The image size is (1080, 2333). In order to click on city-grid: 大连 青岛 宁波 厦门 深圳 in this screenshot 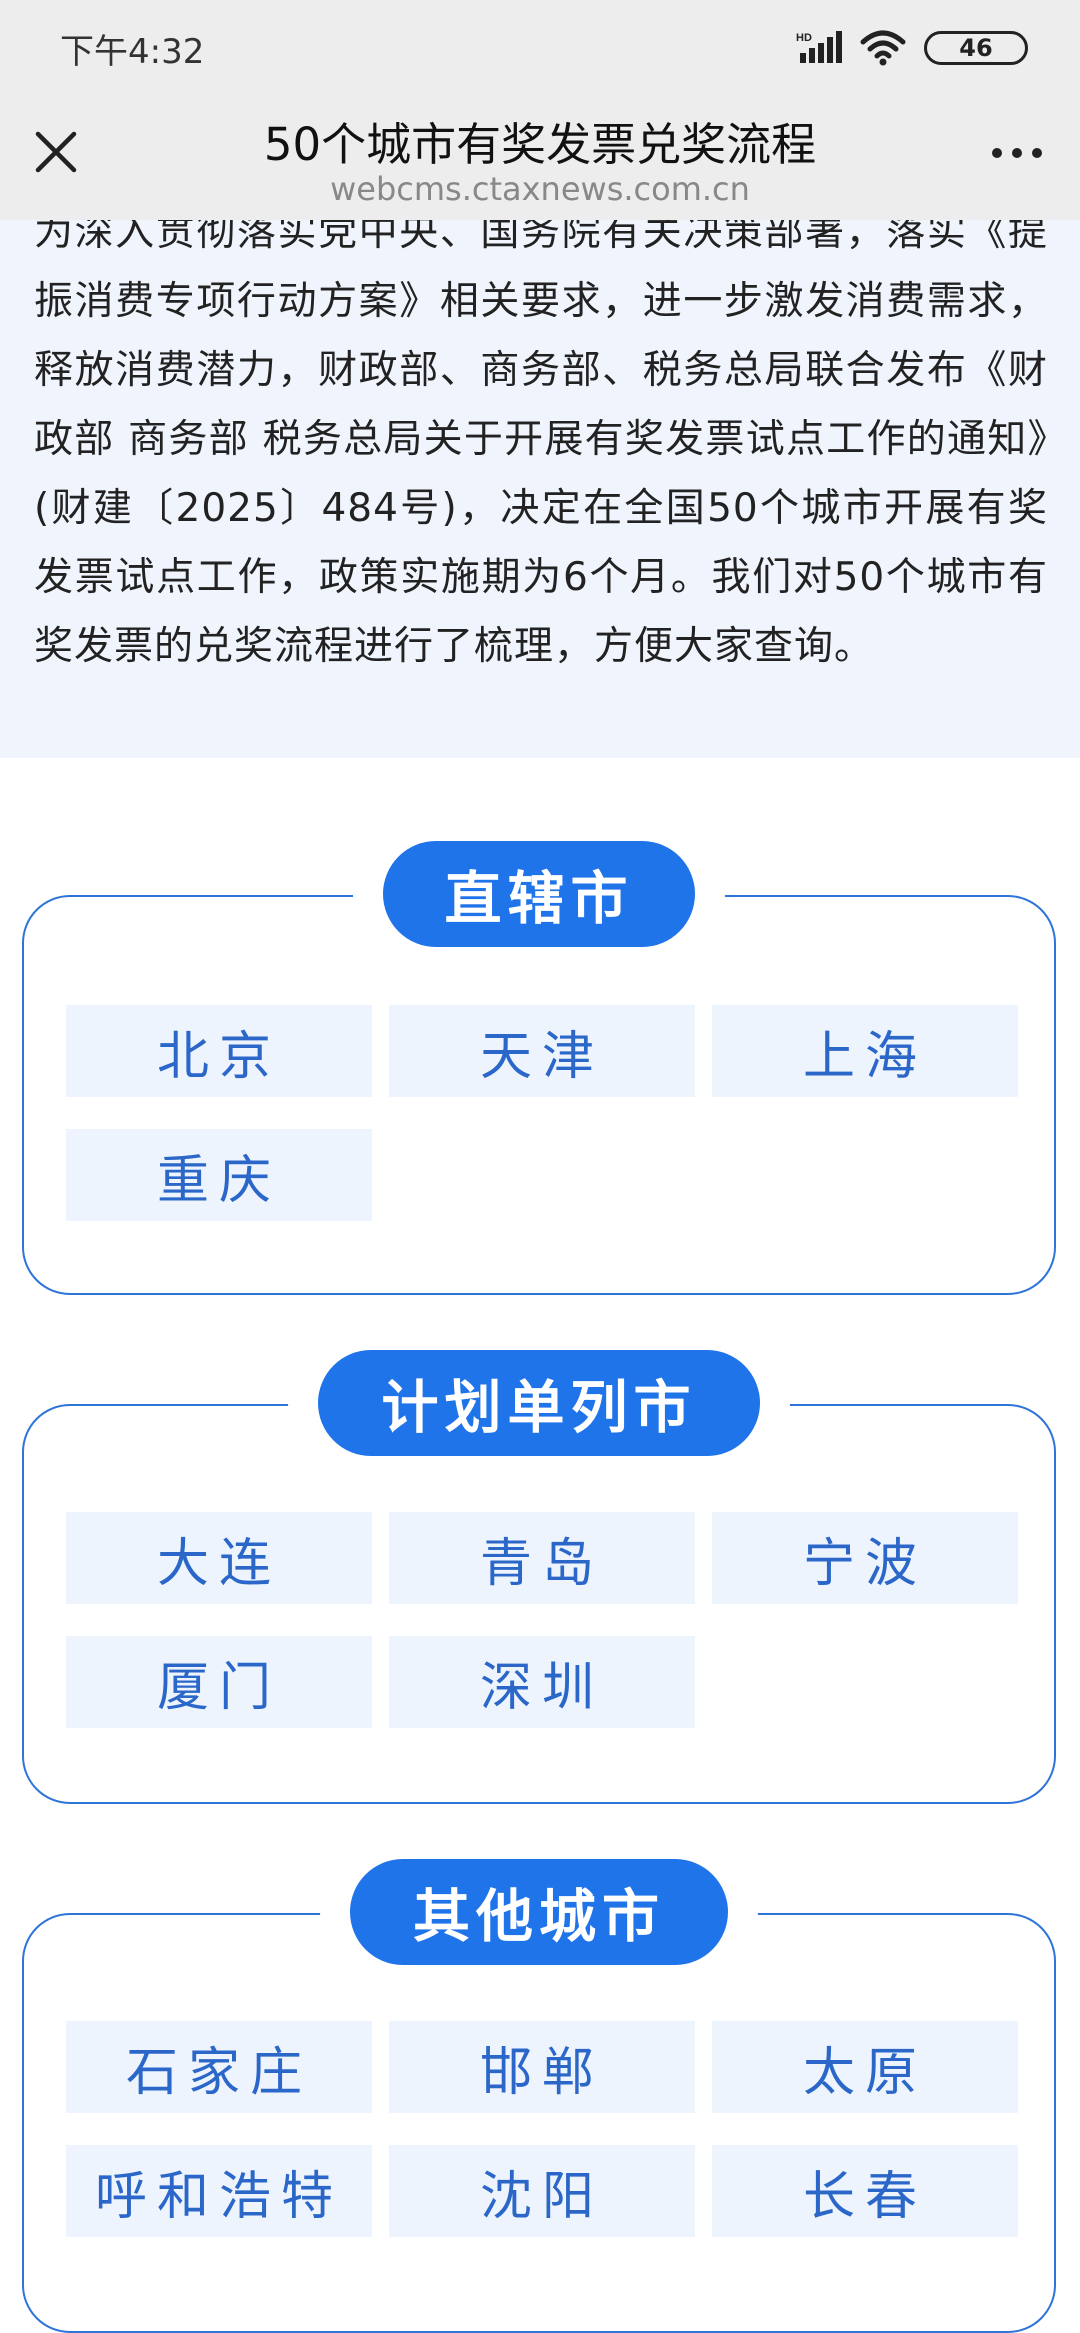, I will do `click(542, 1620)`.